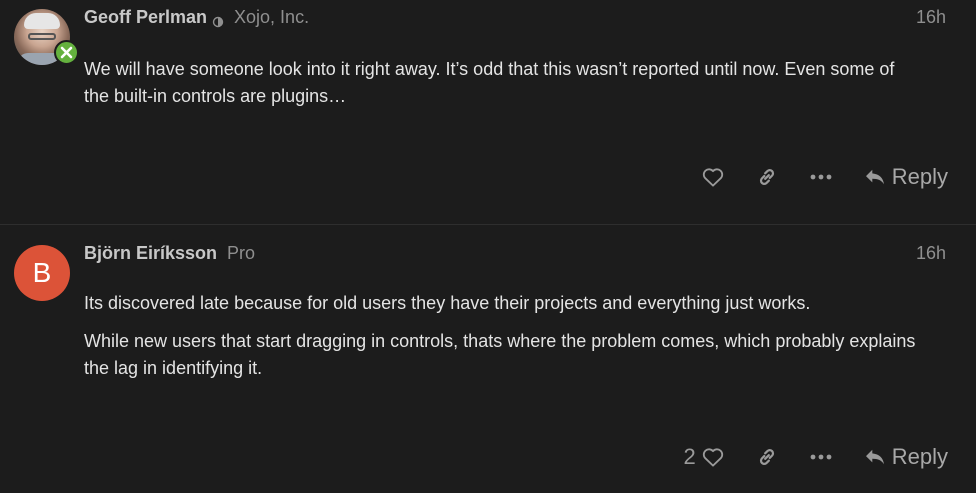 The width and height of the screenshot is (976, 493). I want to click on user-title: Pro, so click(241, 253).